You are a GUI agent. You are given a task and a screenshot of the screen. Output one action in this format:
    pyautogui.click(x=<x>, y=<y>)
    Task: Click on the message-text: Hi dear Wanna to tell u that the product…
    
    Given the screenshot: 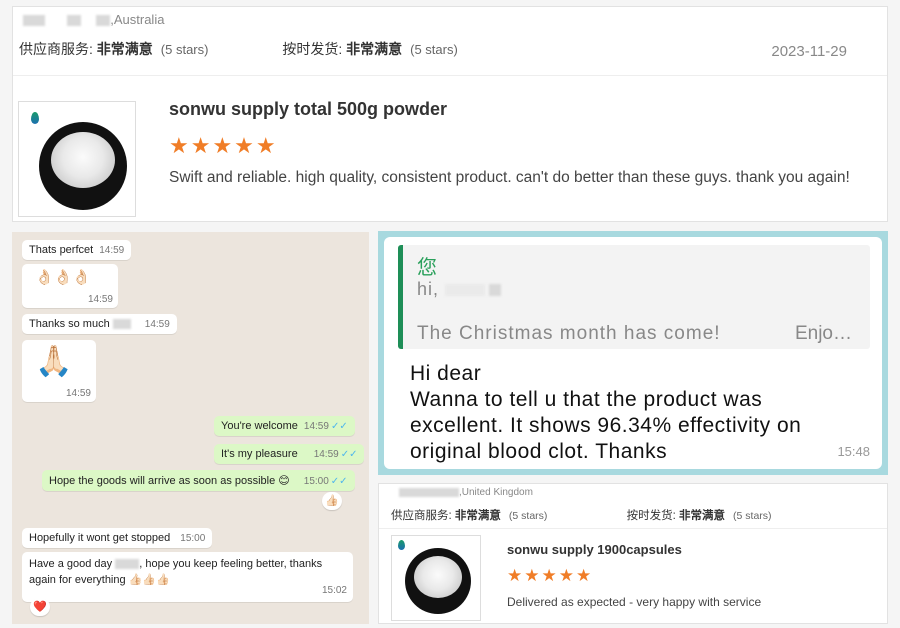 What is the action you would take?
    pyautogui.click(x=606, y=412)
    